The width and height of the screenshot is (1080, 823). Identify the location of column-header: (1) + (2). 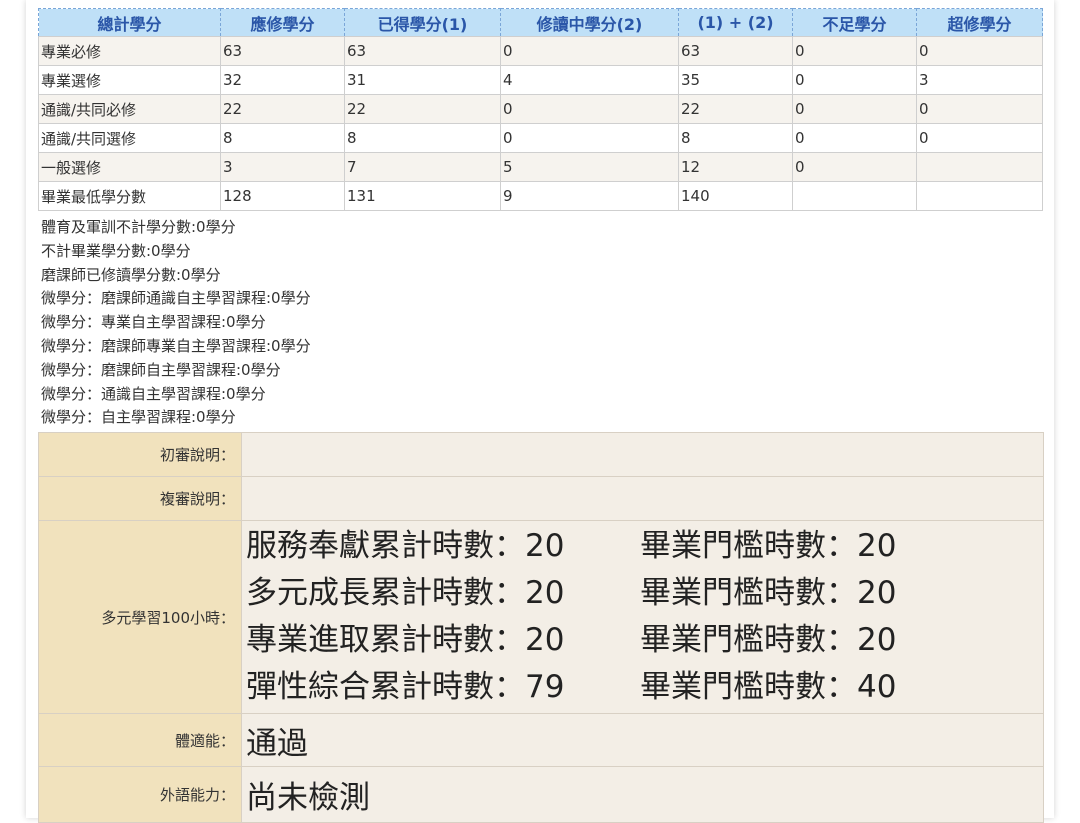
(735, 22).